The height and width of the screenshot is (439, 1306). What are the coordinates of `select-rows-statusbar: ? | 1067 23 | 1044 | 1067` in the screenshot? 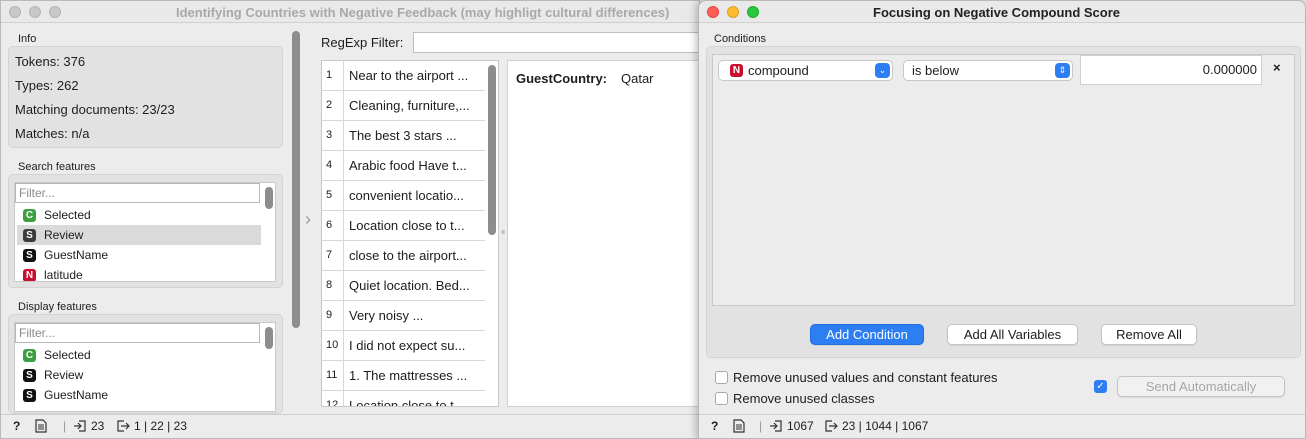 It's located at (1002, 426).